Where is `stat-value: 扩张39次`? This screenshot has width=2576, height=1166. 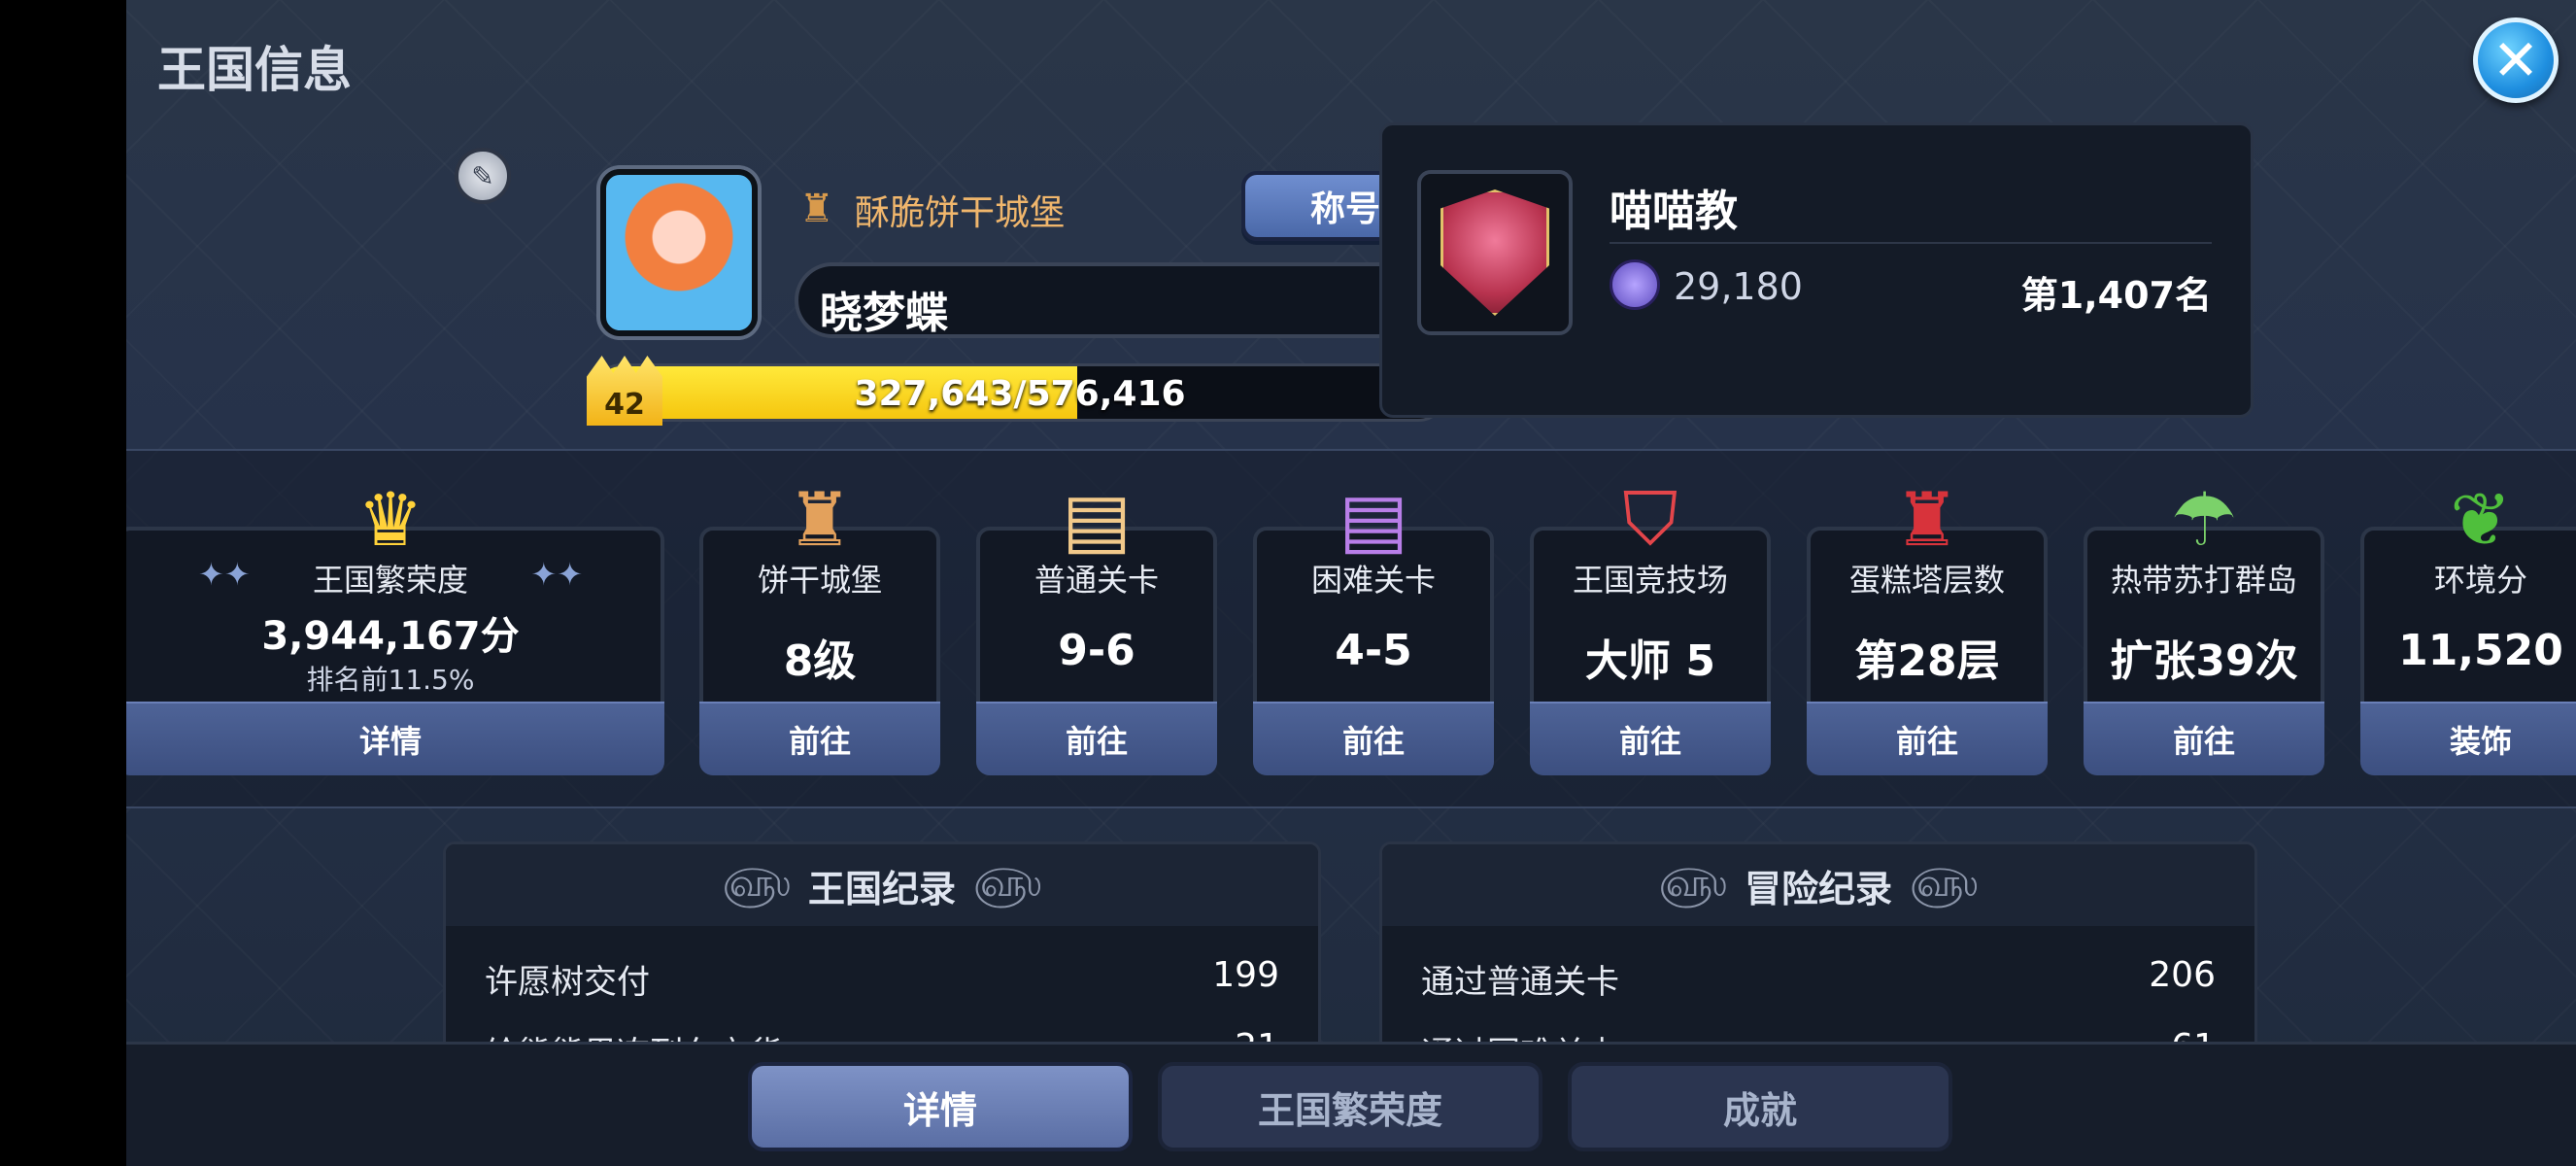 stat-value: 扩张39次 is located at coordinates (2204, 661).